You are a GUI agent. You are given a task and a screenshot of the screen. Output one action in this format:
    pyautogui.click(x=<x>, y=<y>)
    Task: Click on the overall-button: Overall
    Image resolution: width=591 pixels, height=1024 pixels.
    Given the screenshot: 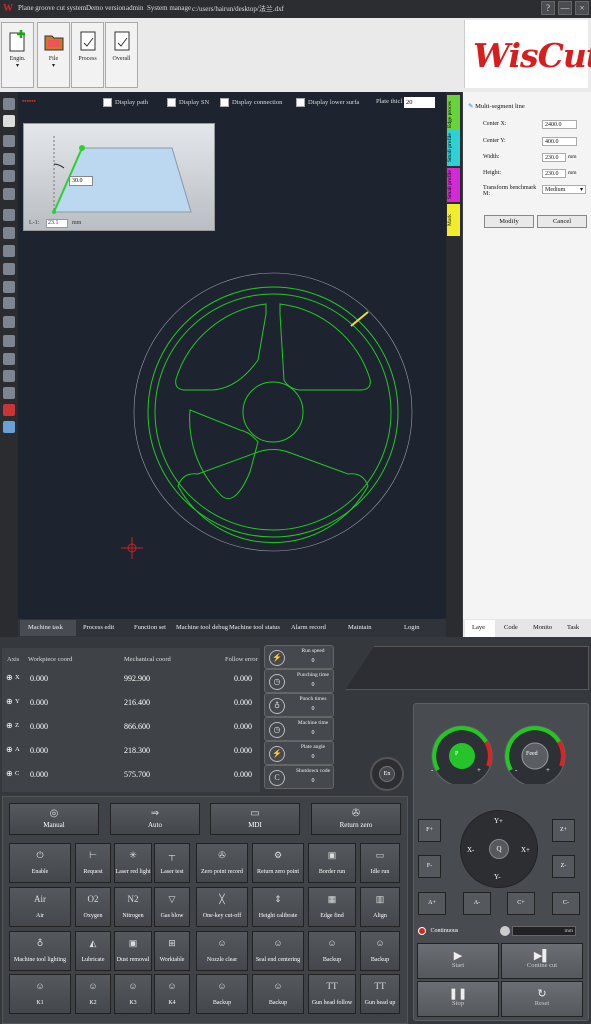 What is the action you would take?
    pyautogui.click(x=121, y=55)
    